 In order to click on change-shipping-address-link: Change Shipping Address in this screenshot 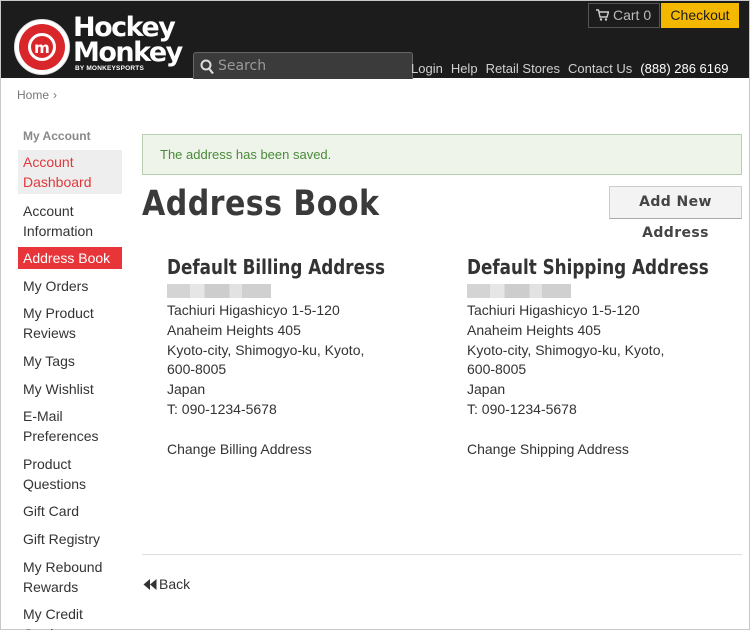, I will do `click(597, 449)`.